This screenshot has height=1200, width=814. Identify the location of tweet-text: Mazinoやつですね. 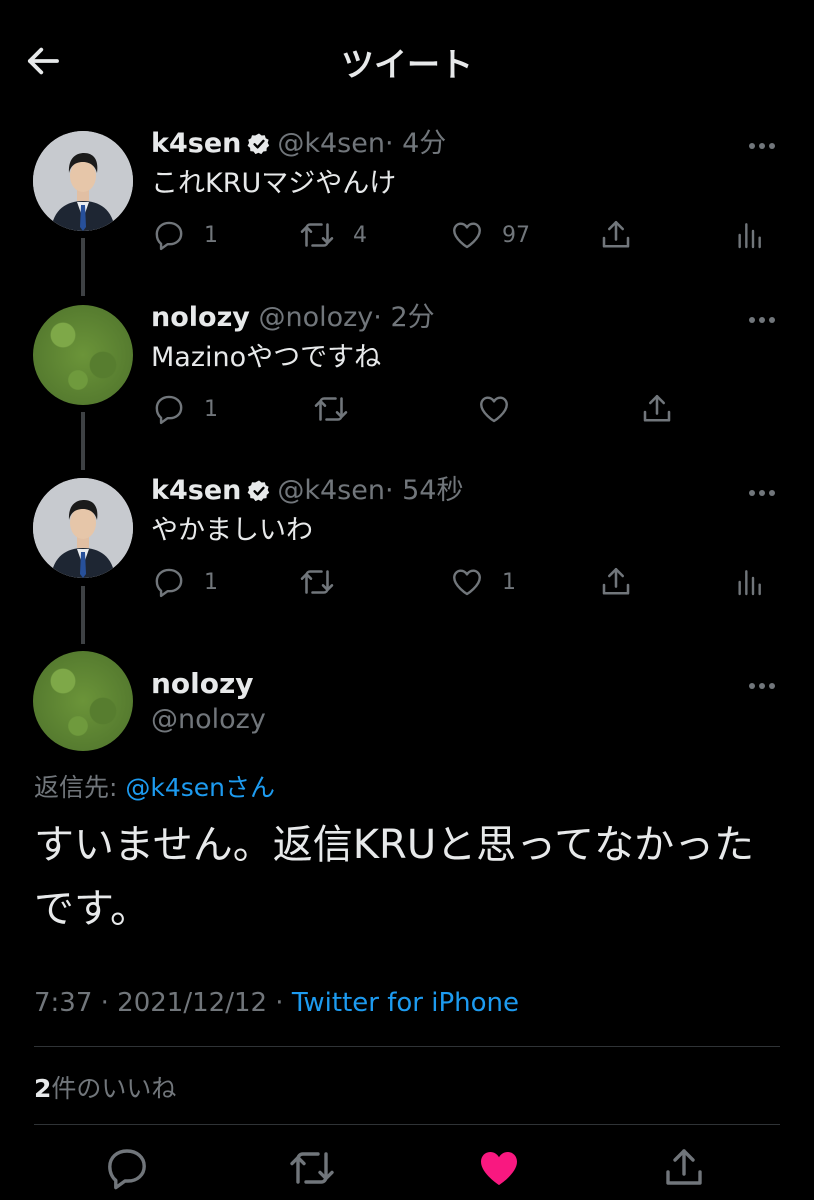
(266, 357).